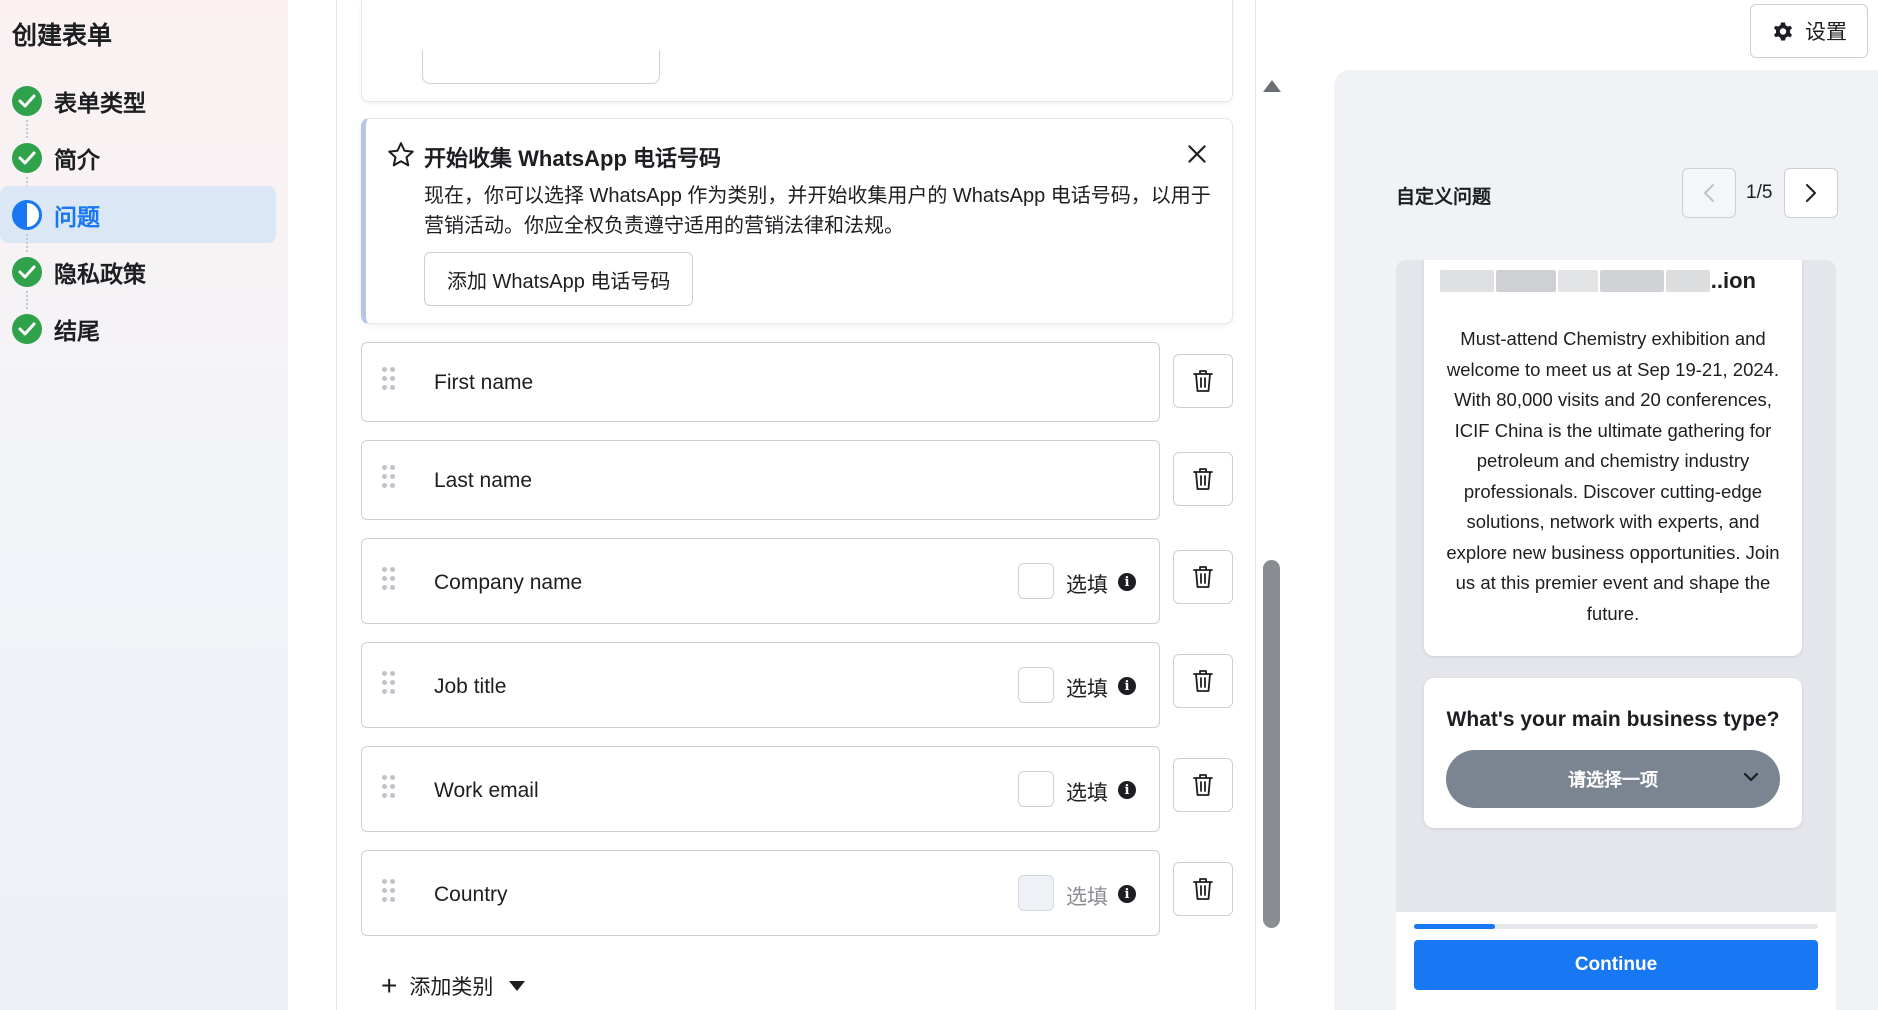  What do you see at coordinates (797, 51) in the screenshot?
I see `previous-card` at bounding box center [797, 51].